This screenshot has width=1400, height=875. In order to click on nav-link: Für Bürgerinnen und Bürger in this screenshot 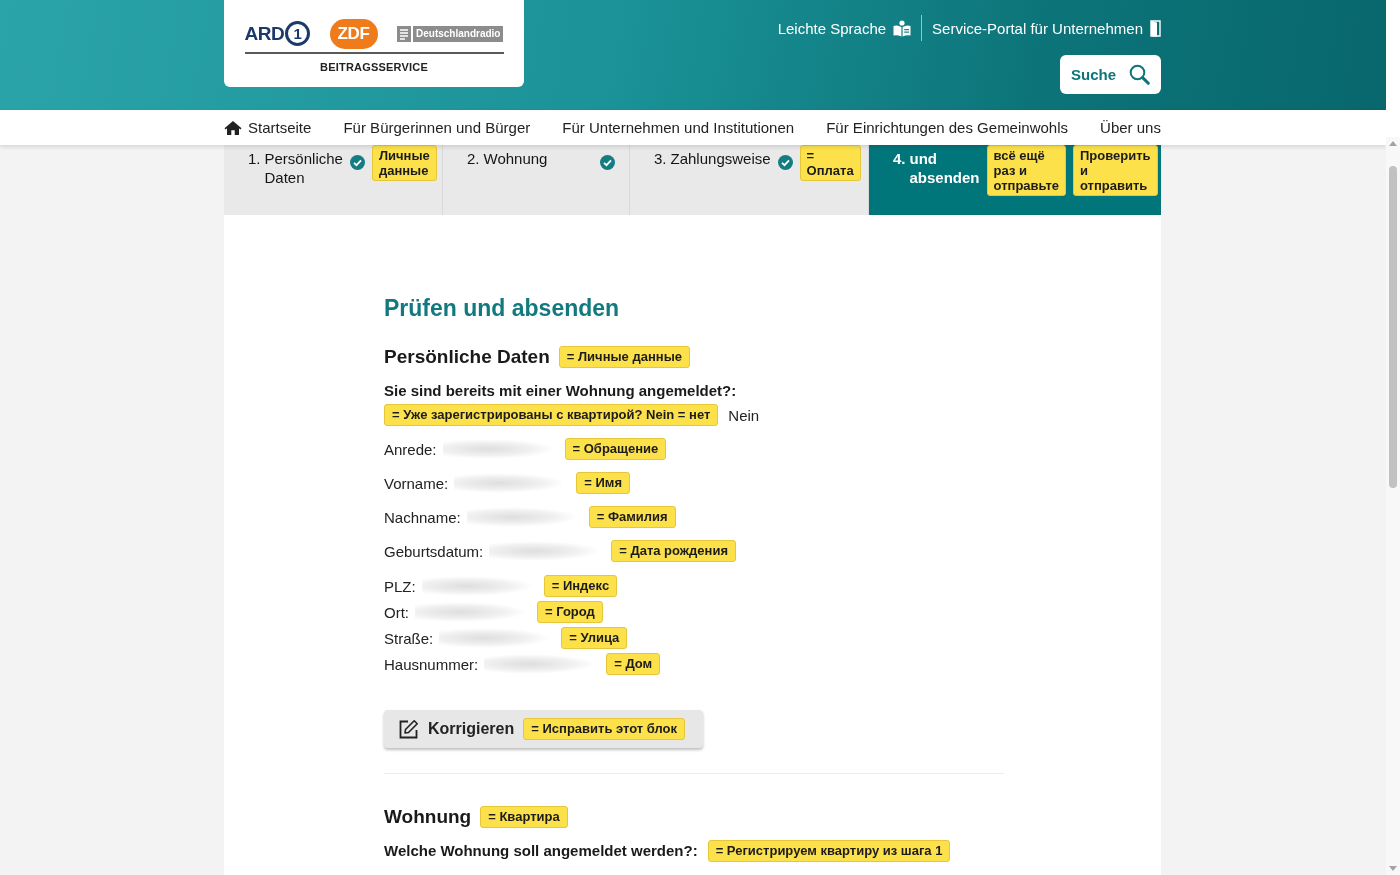, I will do `click(437, 127)`.